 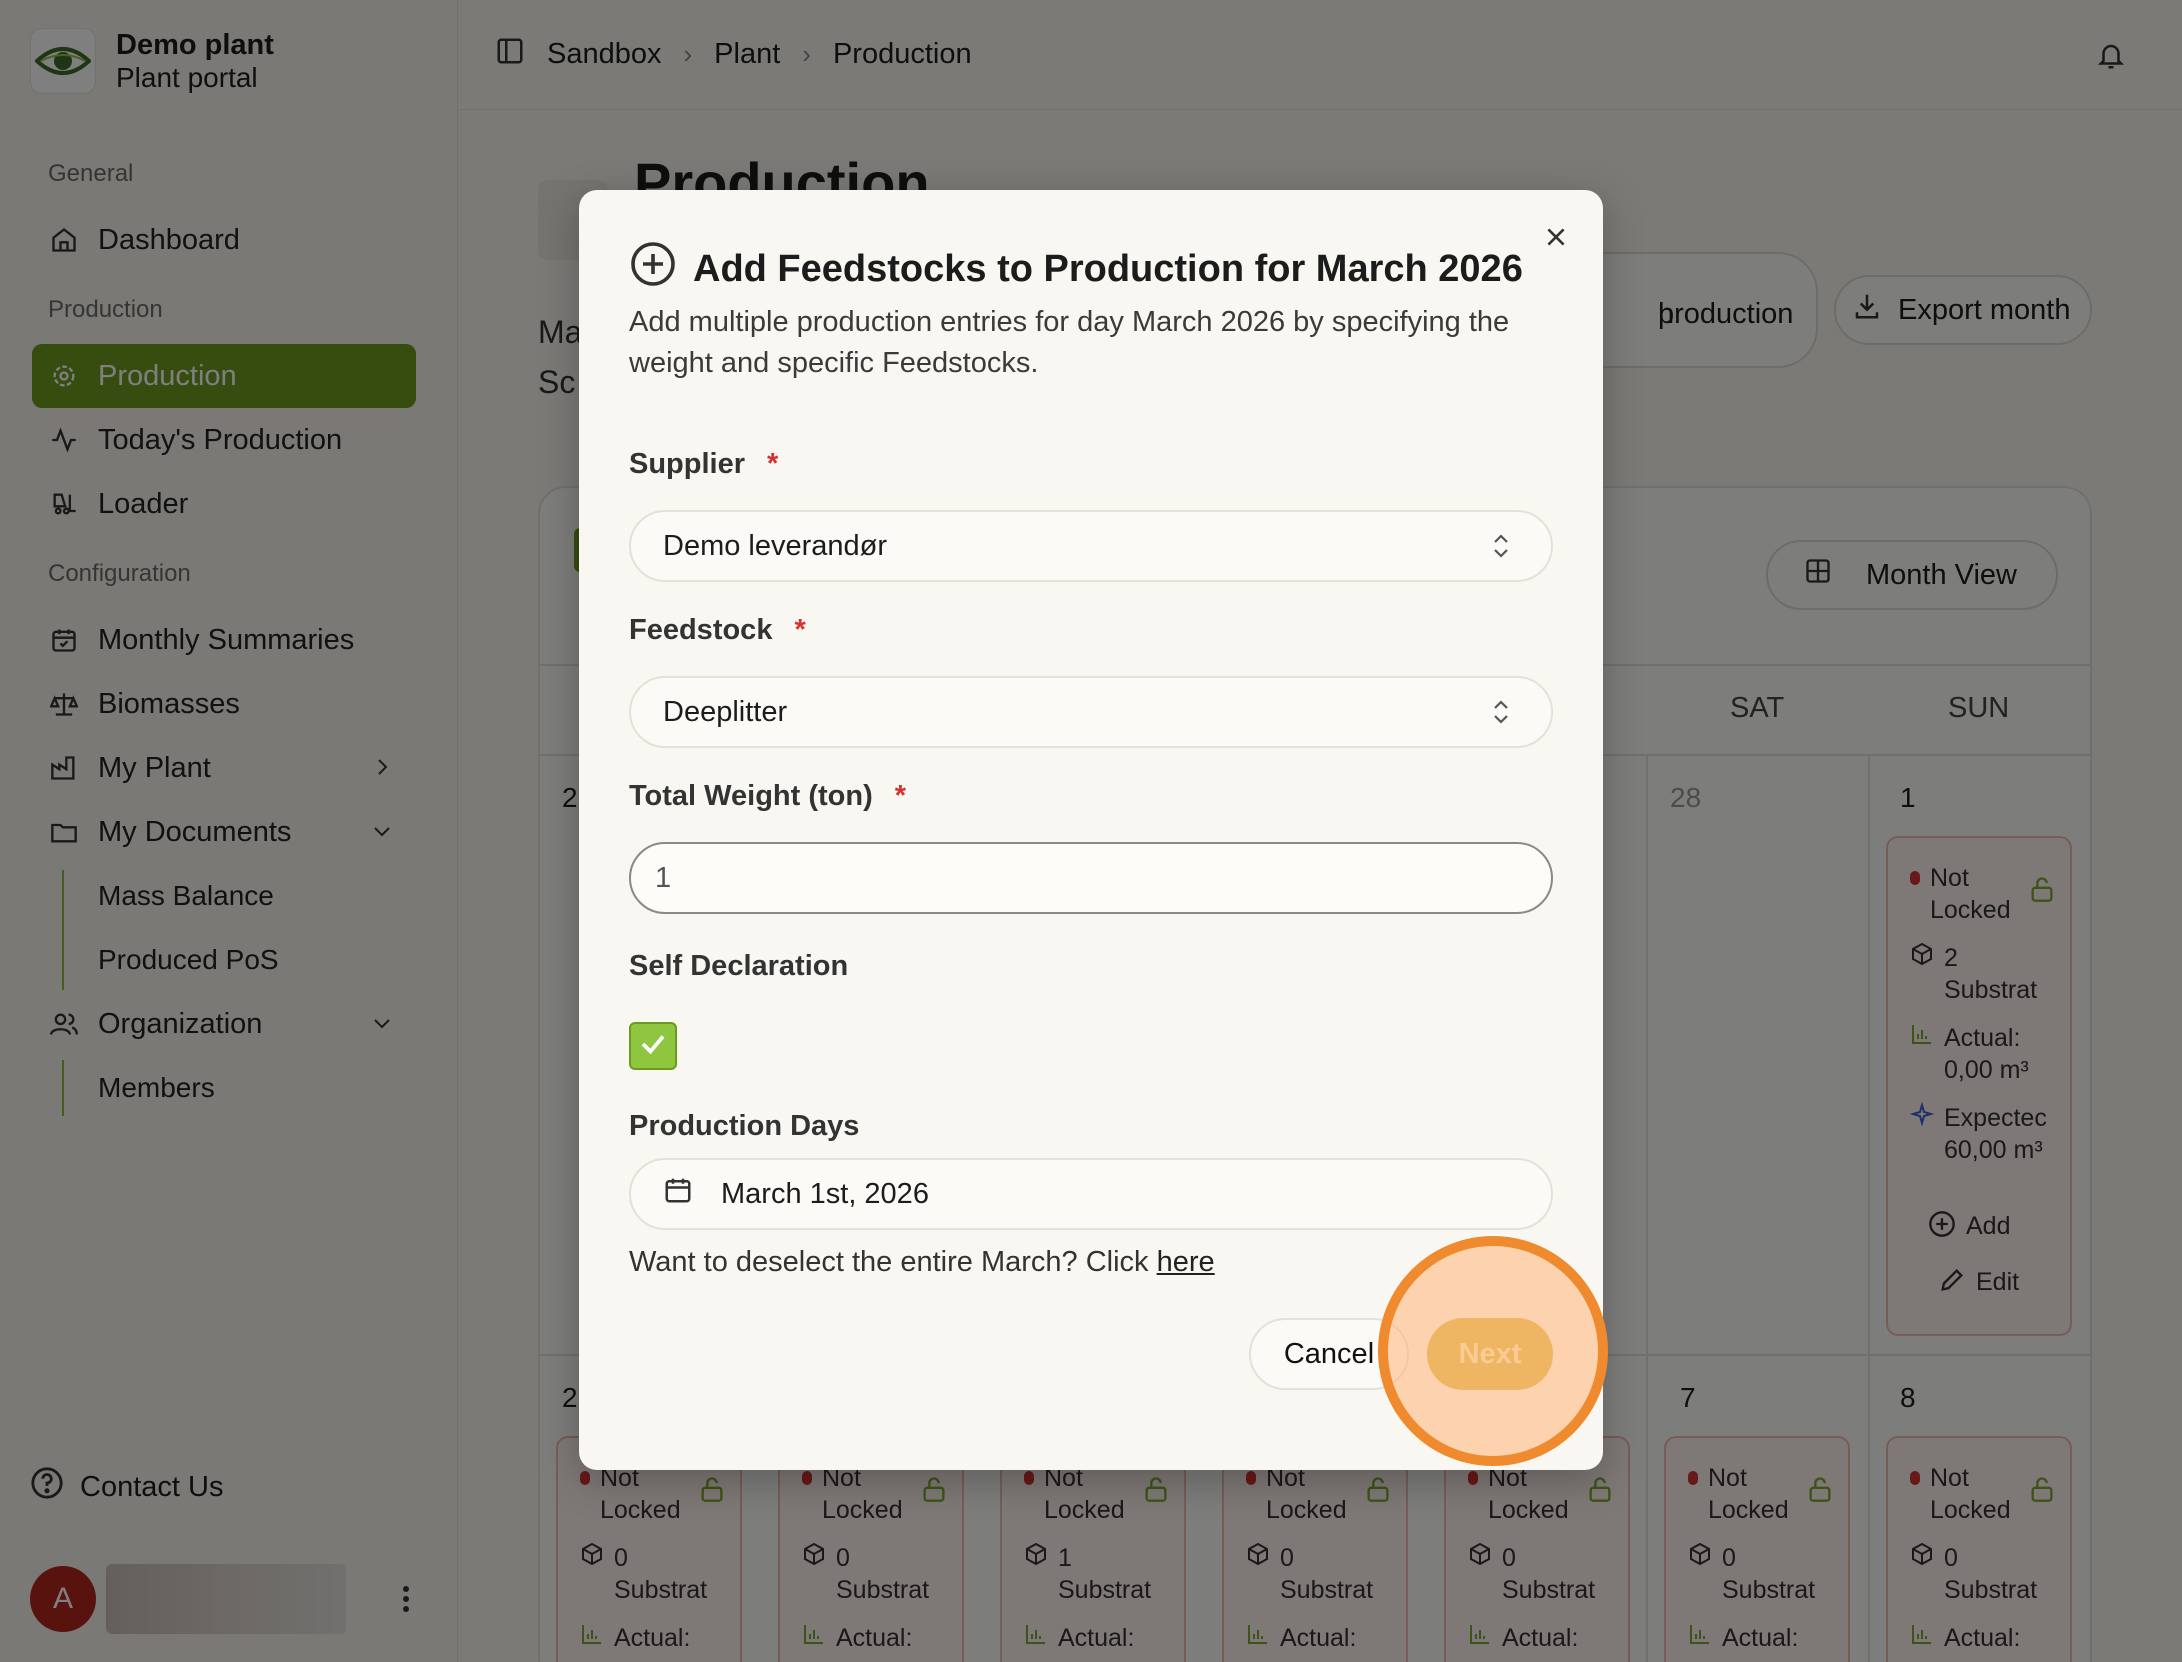 What do you see at coordinates (1091, 1194) in the screenshot?
I see `production-days-picker: March 1st, 2026` at bounding box center [1091, 1194].